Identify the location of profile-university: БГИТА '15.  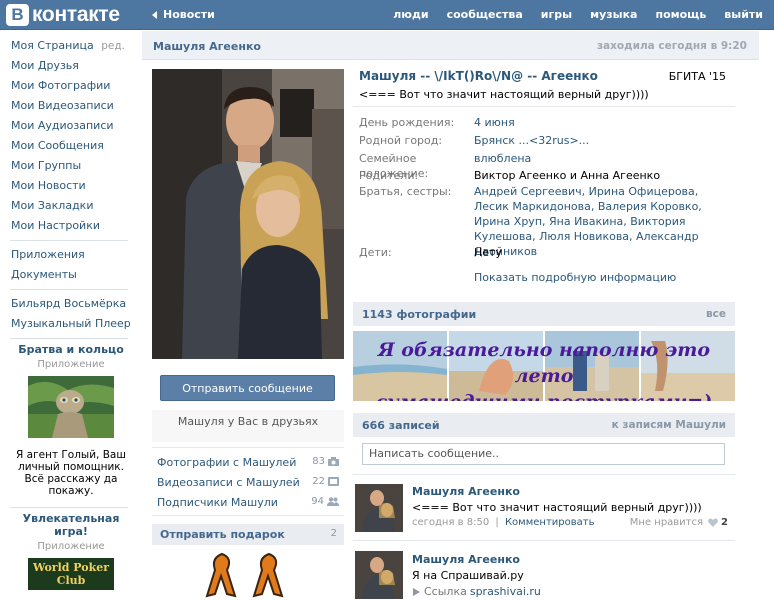
(697, 76).